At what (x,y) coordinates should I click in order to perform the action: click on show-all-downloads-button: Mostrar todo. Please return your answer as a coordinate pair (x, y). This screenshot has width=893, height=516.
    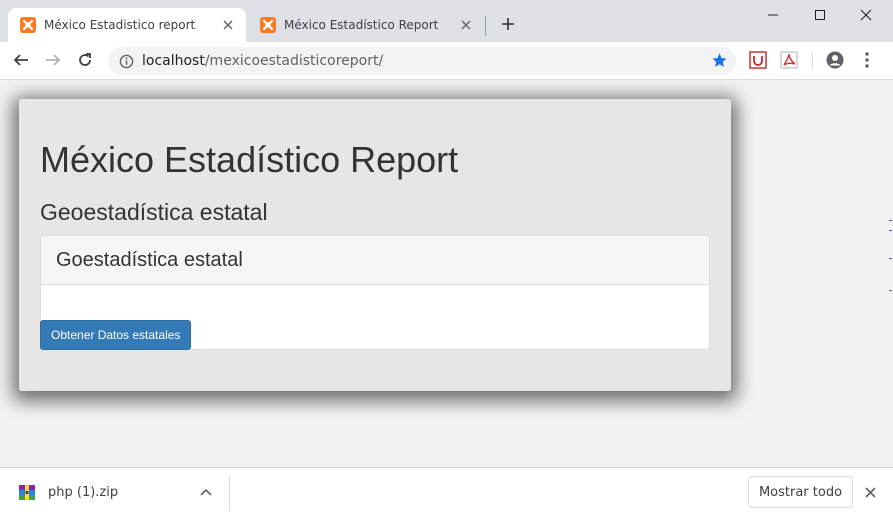
    Looking at the image, I should click on (800, 492).